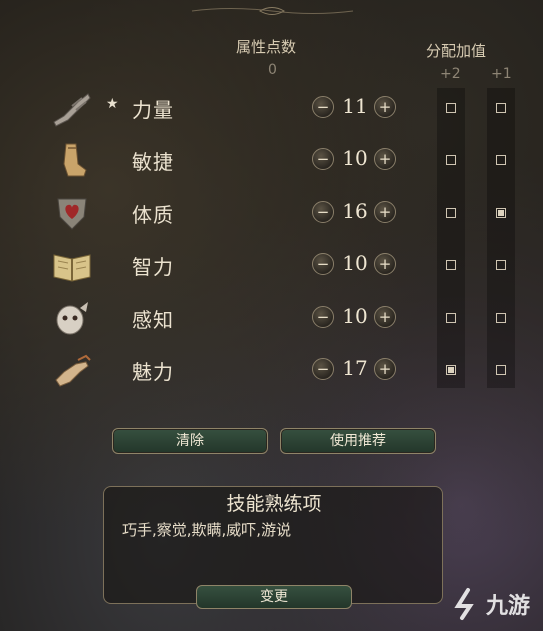  I want to click on skill-proficiency-title: 技能熟练项, so click(274, 504).